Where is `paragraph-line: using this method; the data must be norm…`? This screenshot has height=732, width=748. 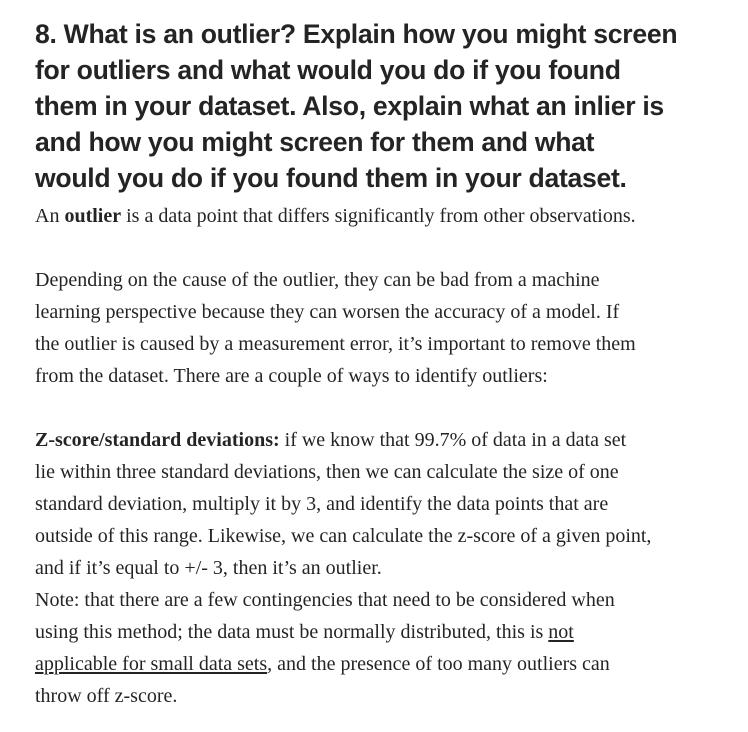 paragraph-line: using this method; the data must be norm… is located at coordinates (381, 632).